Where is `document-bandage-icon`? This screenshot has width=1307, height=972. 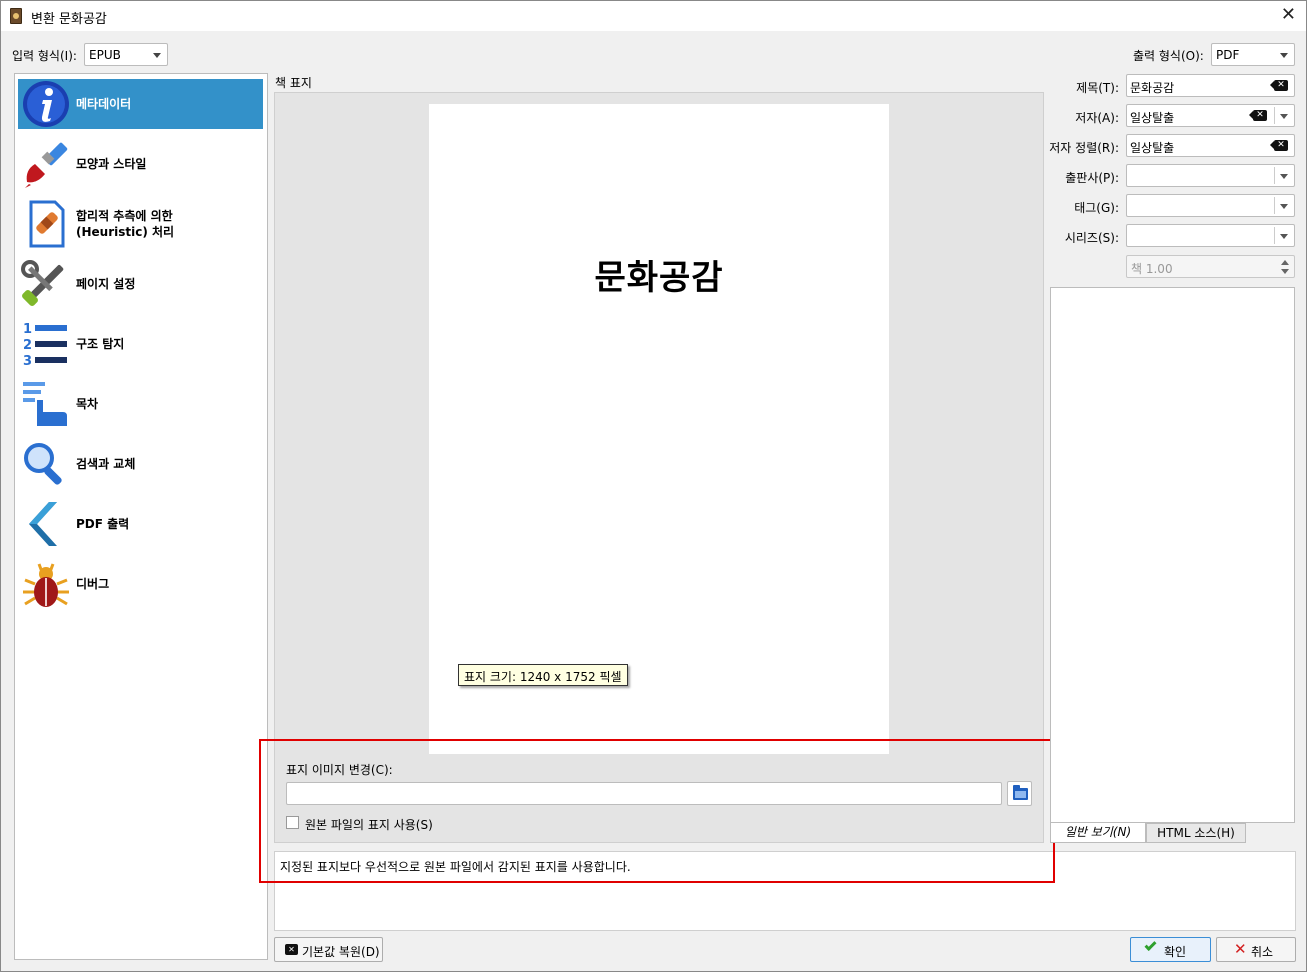 document-bandage-icon is located at coordinates (47, 224).